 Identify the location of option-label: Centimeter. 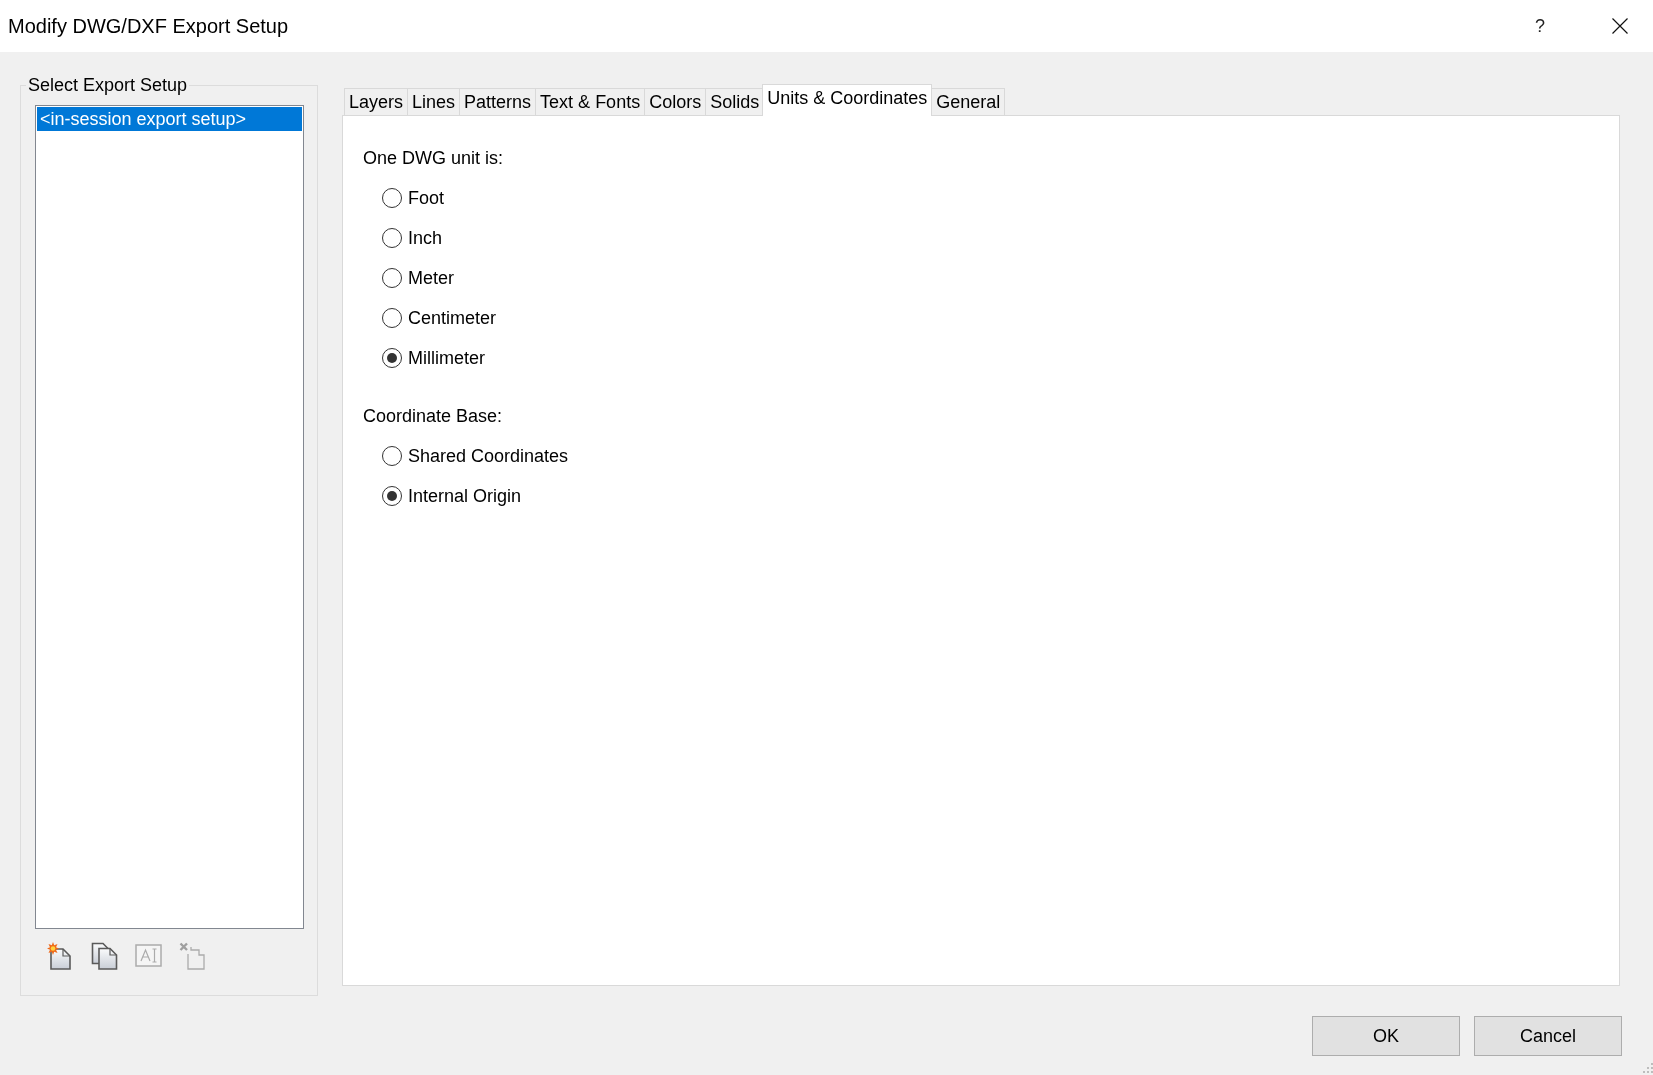
(452, 318).